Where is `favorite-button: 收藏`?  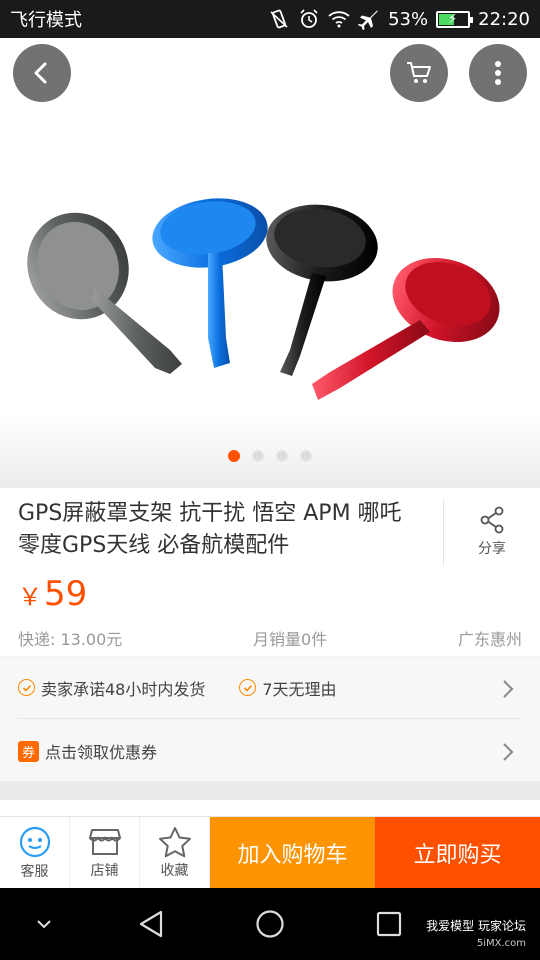 favorite-button: 收藏 is located at coordinates (175, 853).